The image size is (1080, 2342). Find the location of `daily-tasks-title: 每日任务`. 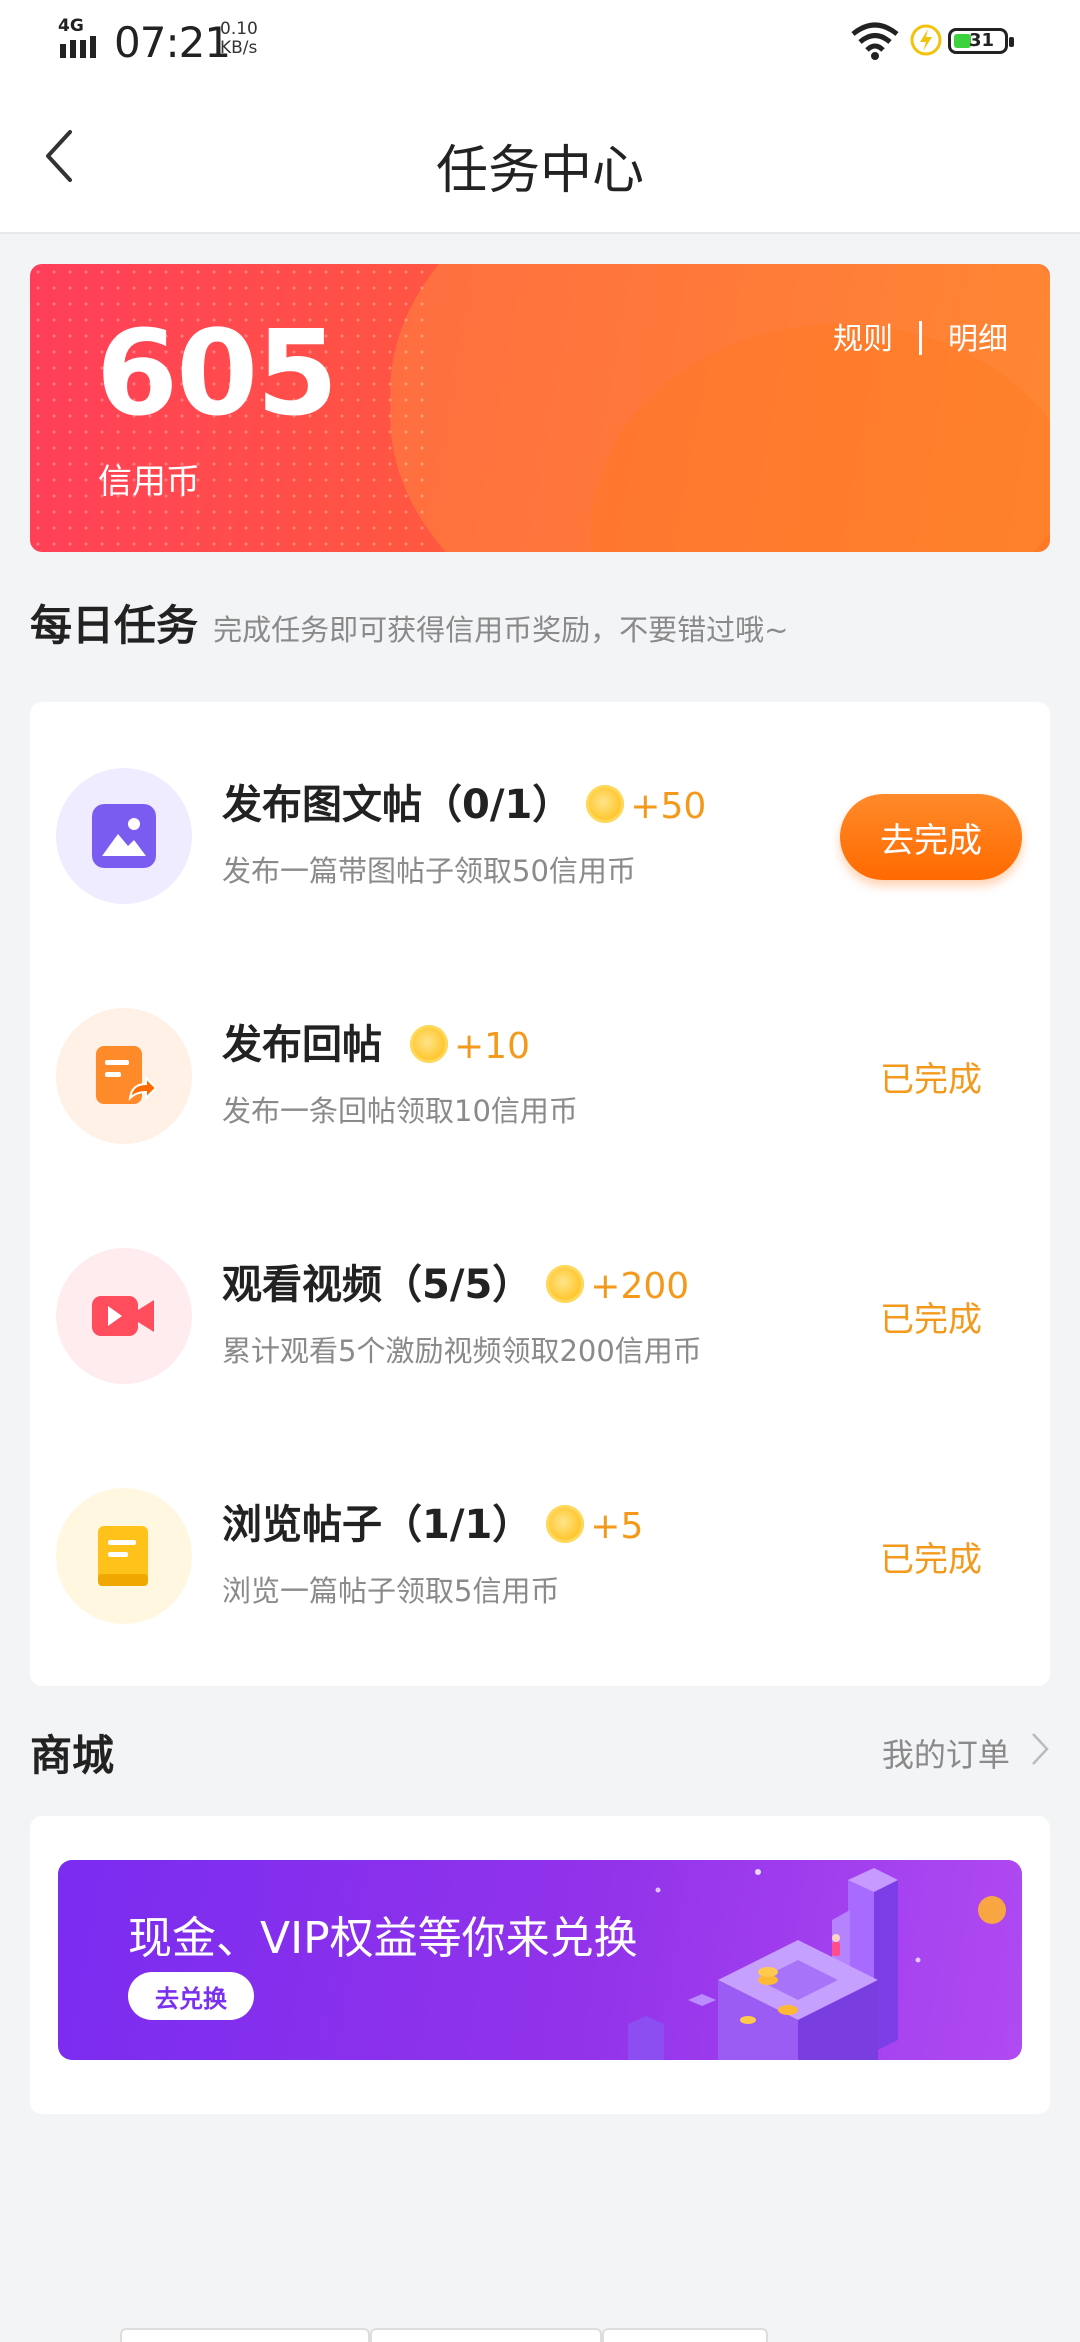

daily-tasks-title: 每日任务 is located at coordinates (114, 625).